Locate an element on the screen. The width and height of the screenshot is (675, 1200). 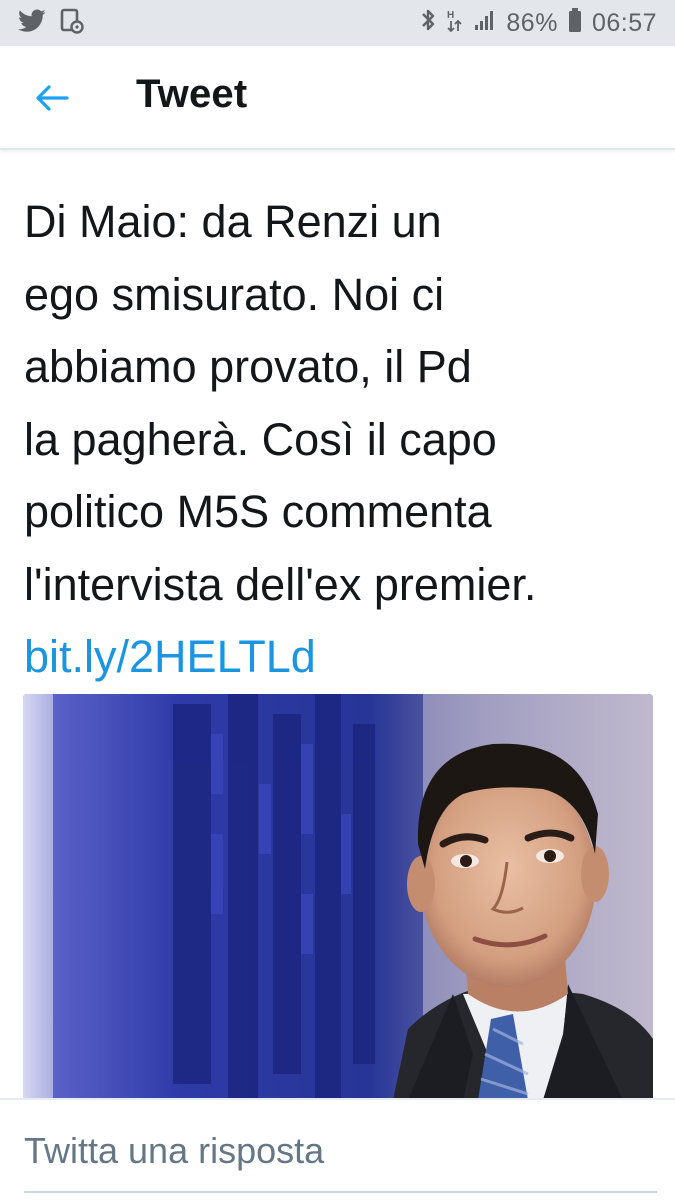
app-bar: Tweet is located at coordinates (337, 98).